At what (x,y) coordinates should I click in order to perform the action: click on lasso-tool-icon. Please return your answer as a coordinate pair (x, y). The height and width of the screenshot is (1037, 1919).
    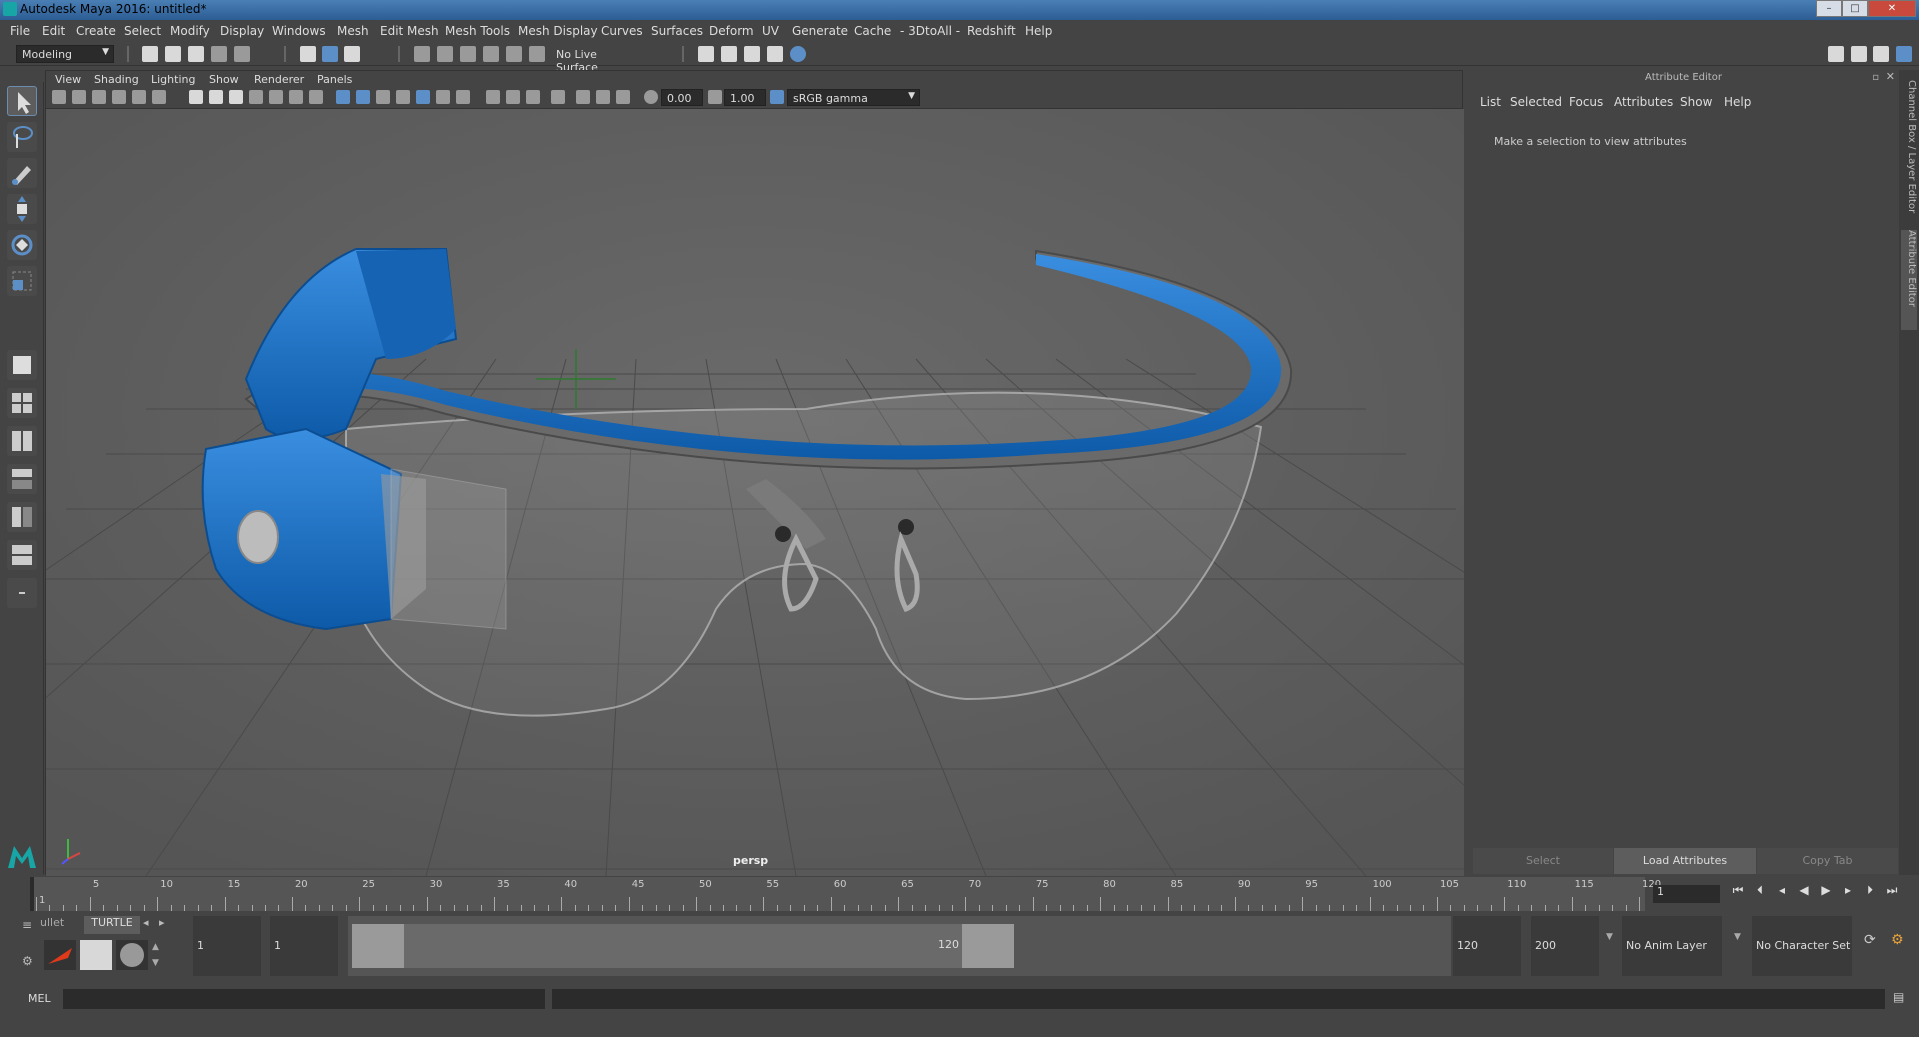
    Looking at the image, I should click on (22, 137).